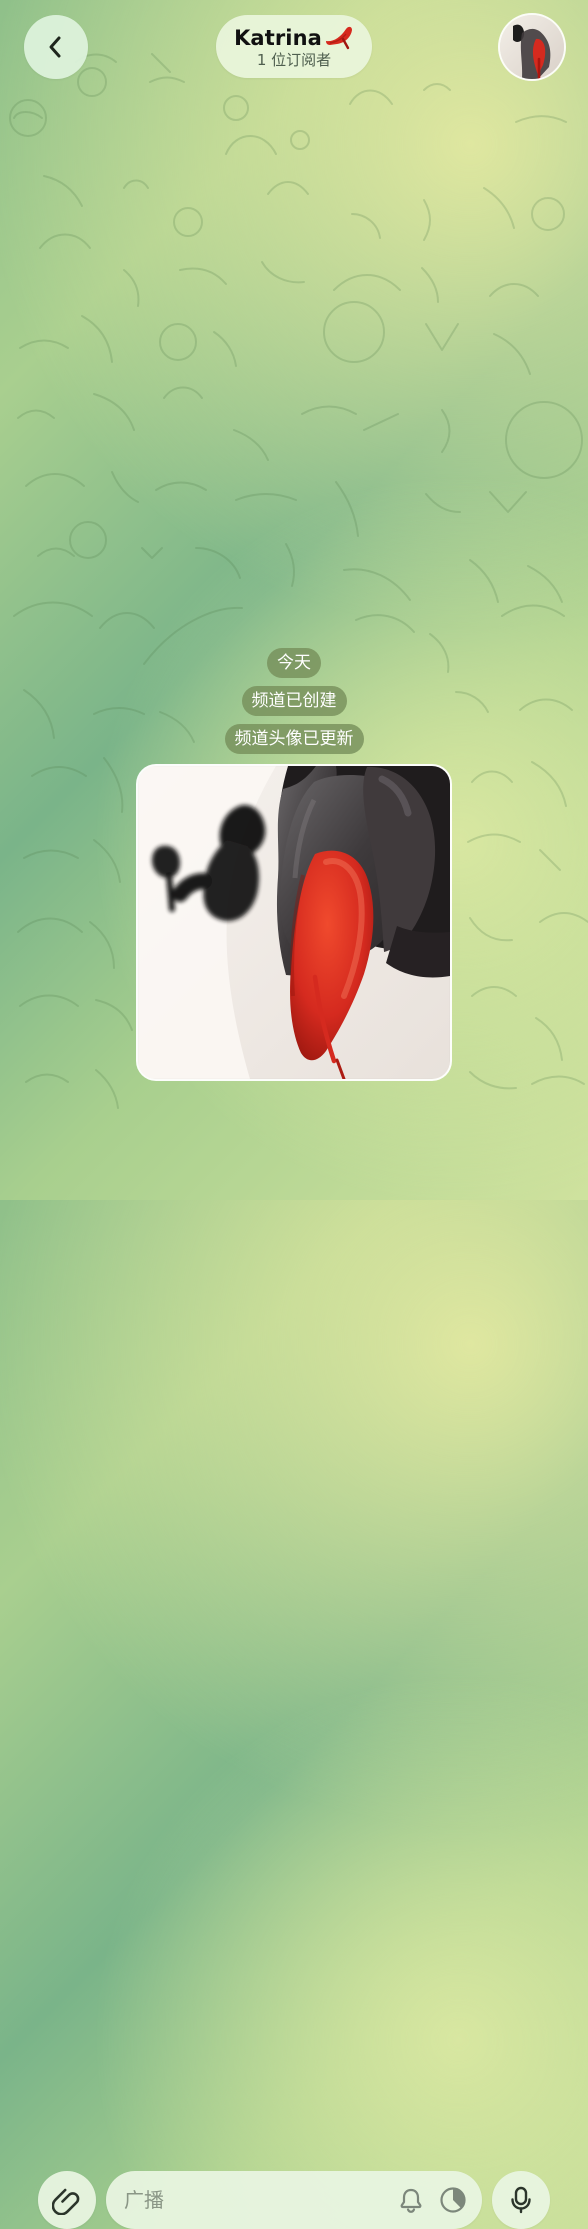 This screenshot has height=2229, width=588. I want to click on timer-icon, so click(453, 2200).